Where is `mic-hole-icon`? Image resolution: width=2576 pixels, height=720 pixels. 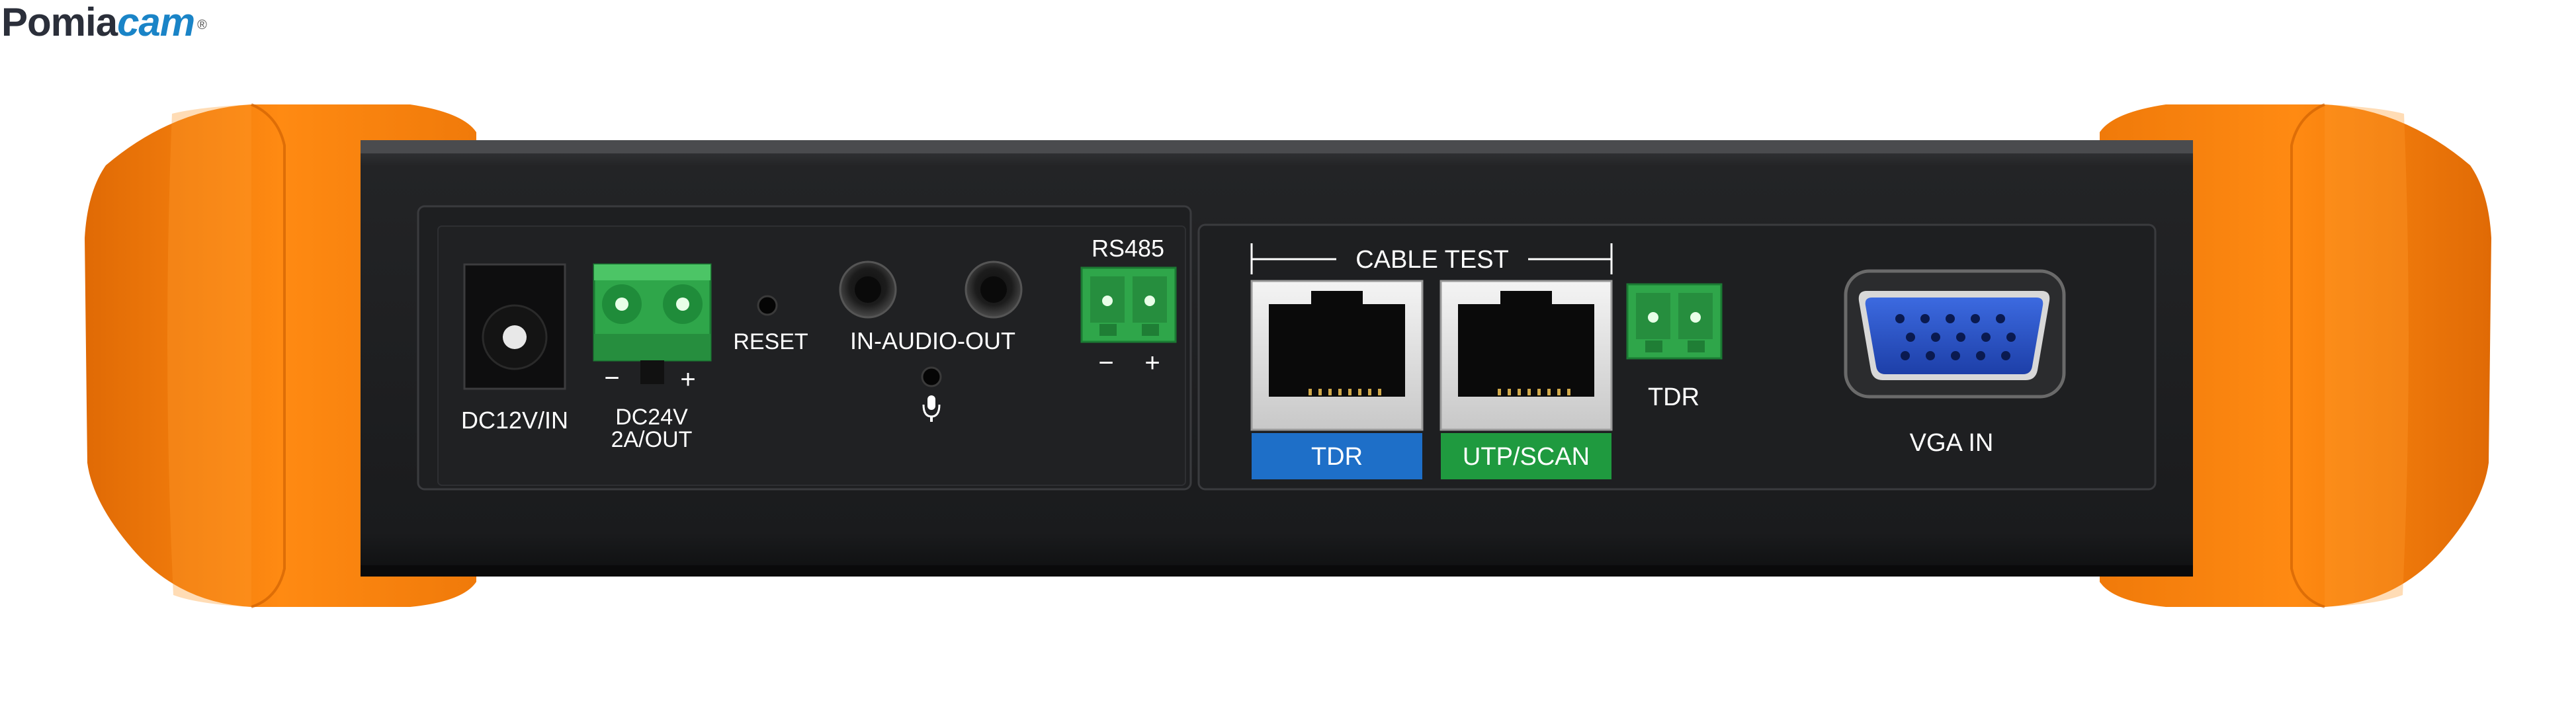 mic-hole-icon is located at coordinates (931, 376).